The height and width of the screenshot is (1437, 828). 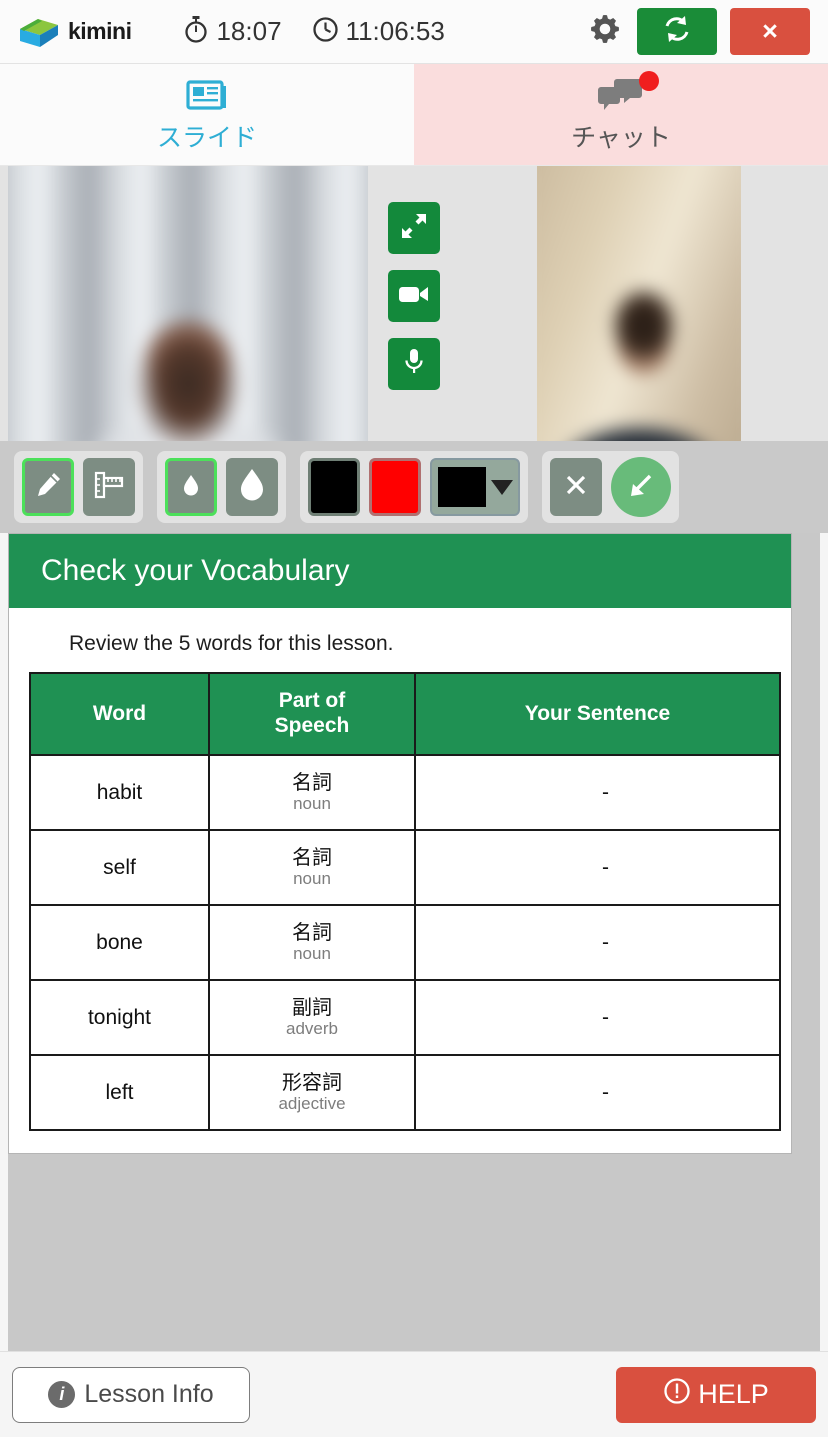 I want to click on stopwatch-icon, so click(x=196, y=31).